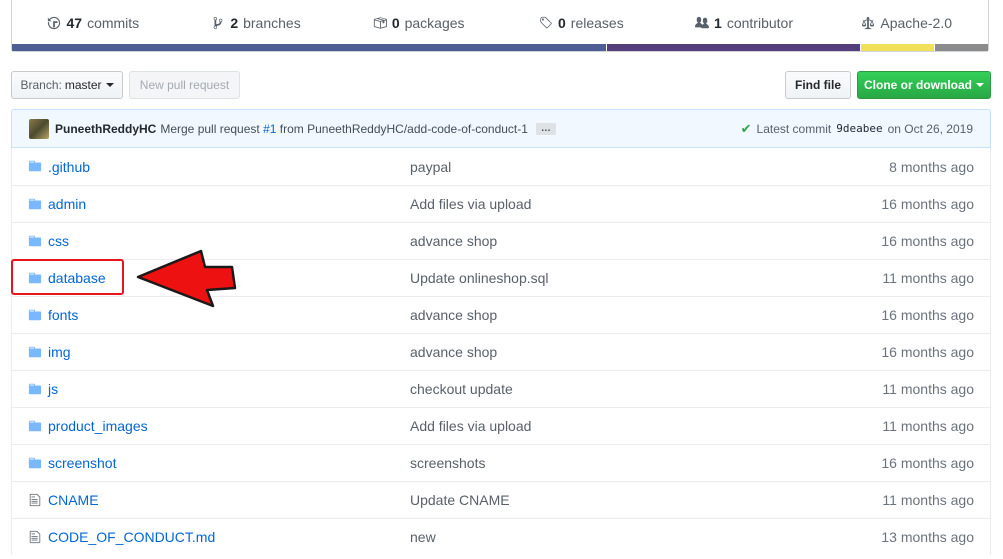 This screenshot has height=559, width=1003. Describe the element at coordinates (41, 85) in the screenshot. I see `branch-prefix: Branch:` at that location.